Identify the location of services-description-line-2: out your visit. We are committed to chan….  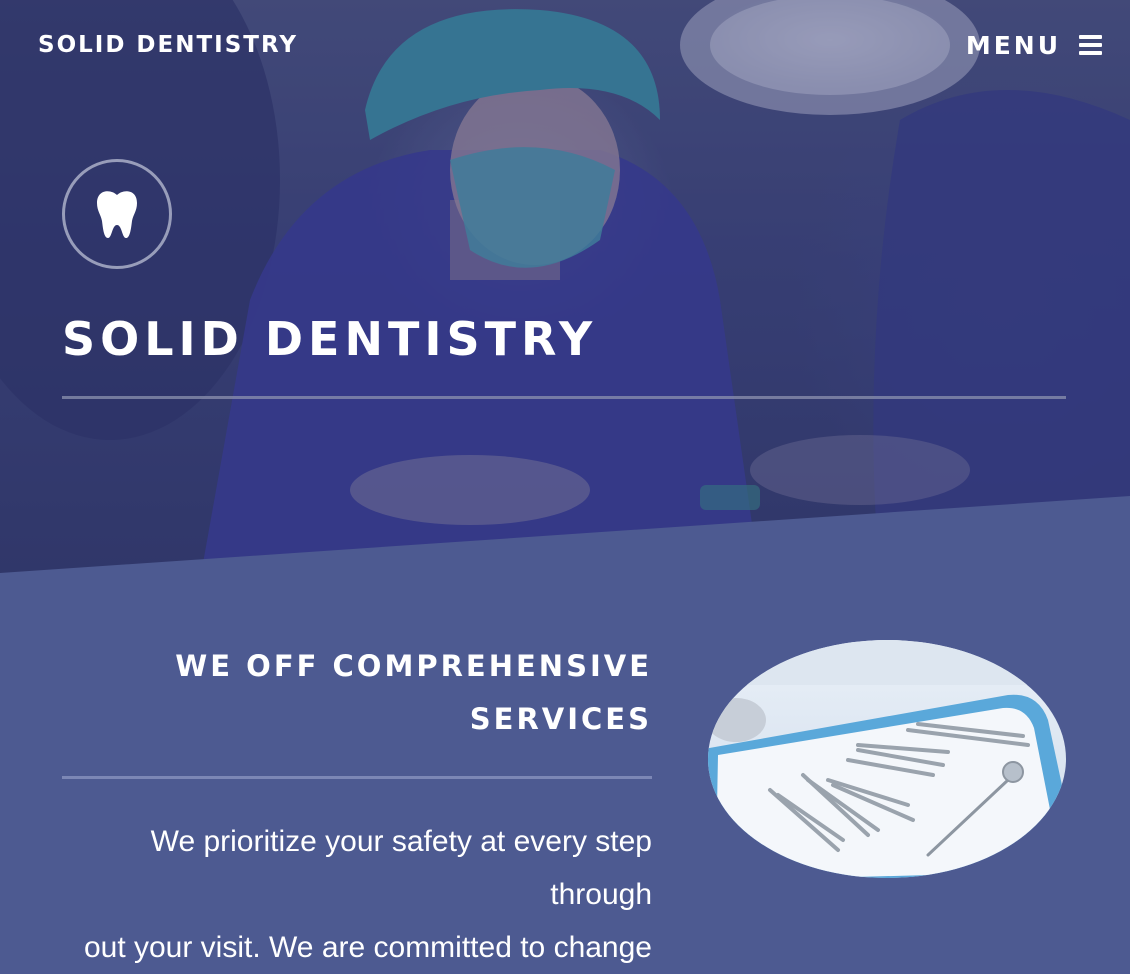
(367, 947).